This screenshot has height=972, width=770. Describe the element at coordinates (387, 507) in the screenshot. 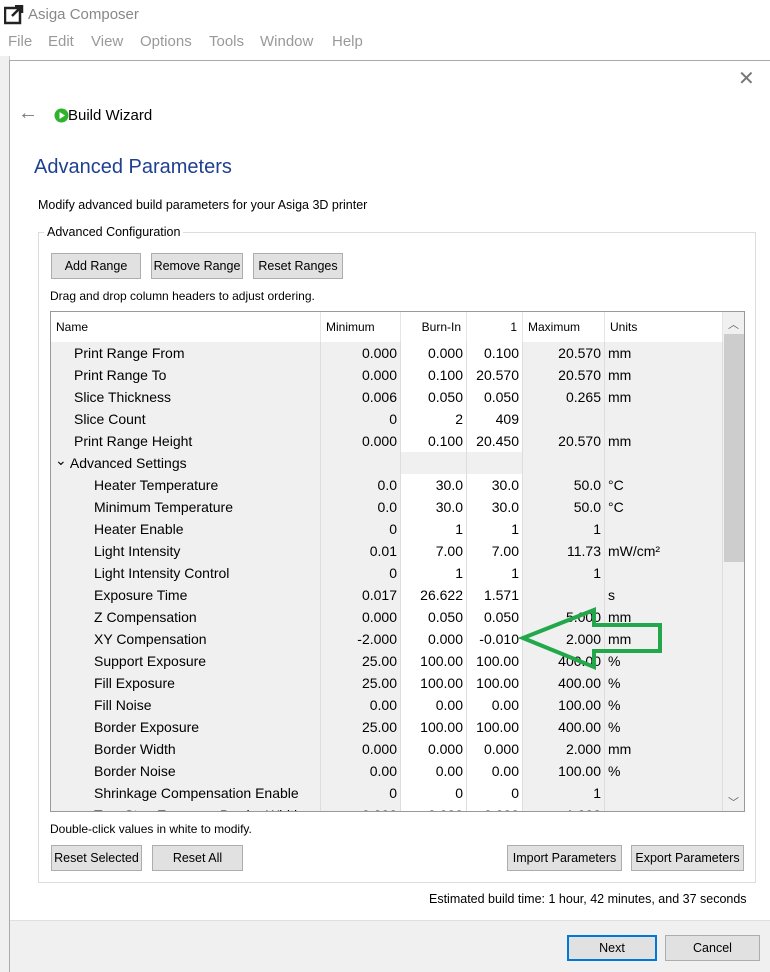

I see `table-row: Minimum Temperature 0.0 30.0 30.0 50.0 °C` at that location.